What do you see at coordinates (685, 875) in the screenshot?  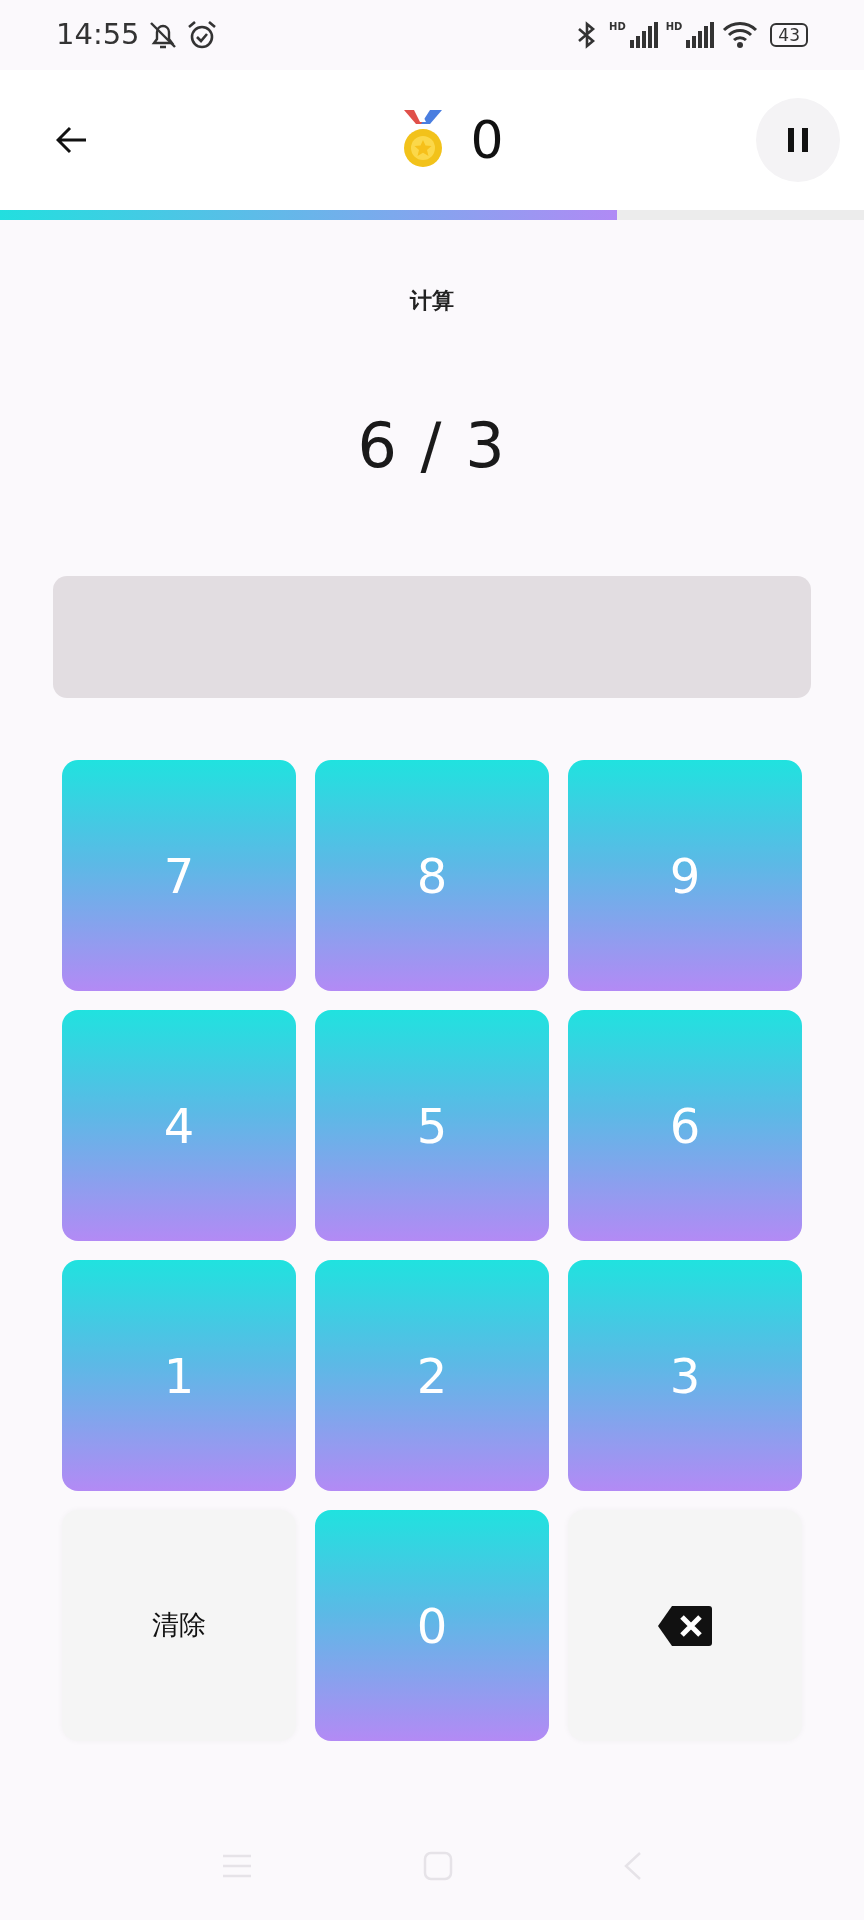 I see `digit-key: 9` at bounding box center [685, 875].